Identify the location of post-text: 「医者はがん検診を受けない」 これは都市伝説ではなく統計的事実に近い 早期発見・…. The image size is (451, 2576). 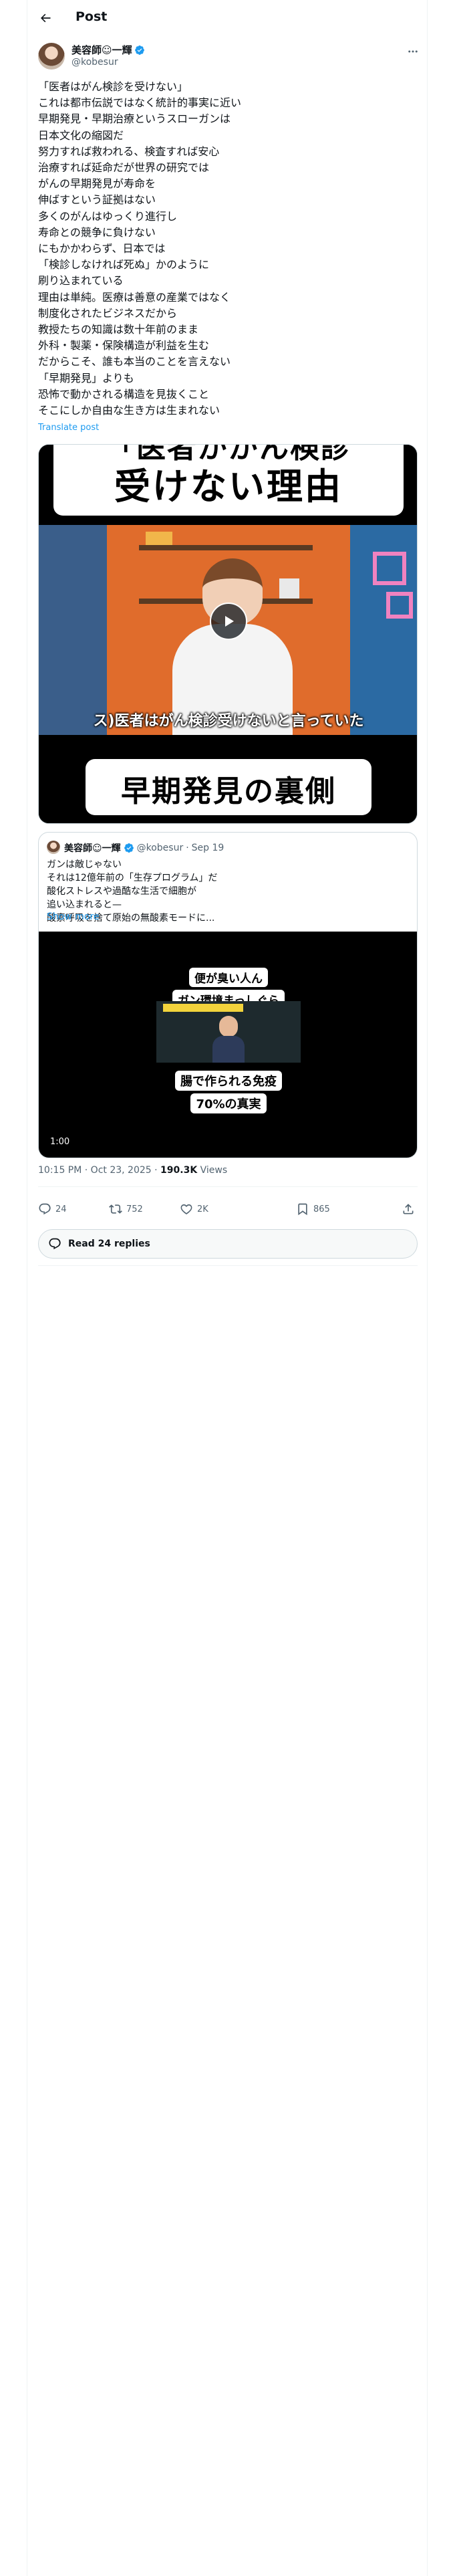
(140, 249).